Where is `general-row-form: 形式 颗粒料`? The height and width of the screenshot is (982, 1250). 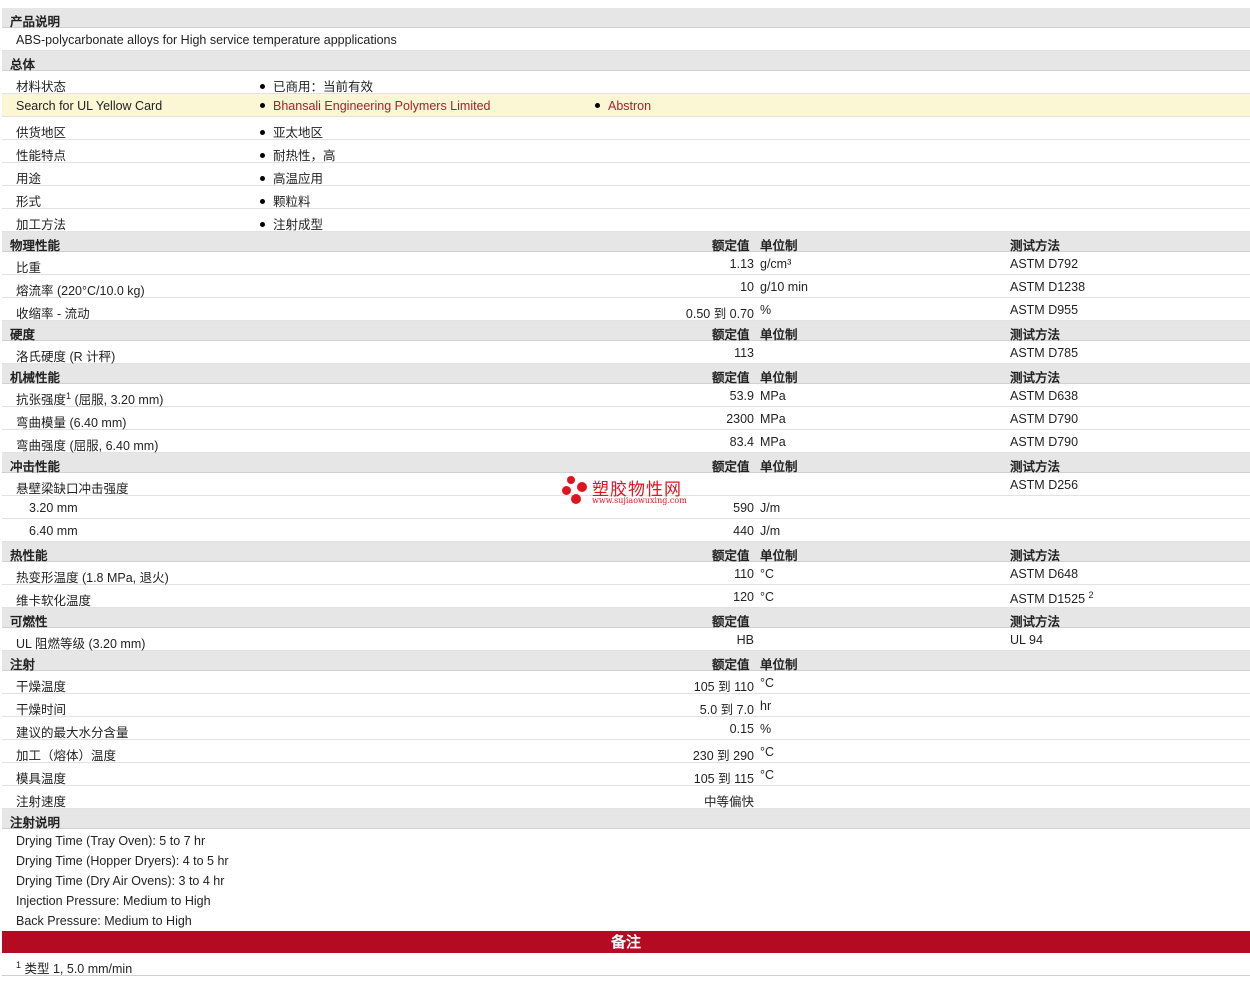 general-row-form: 形式 颗粒料 is located at coordinates (626, 197).